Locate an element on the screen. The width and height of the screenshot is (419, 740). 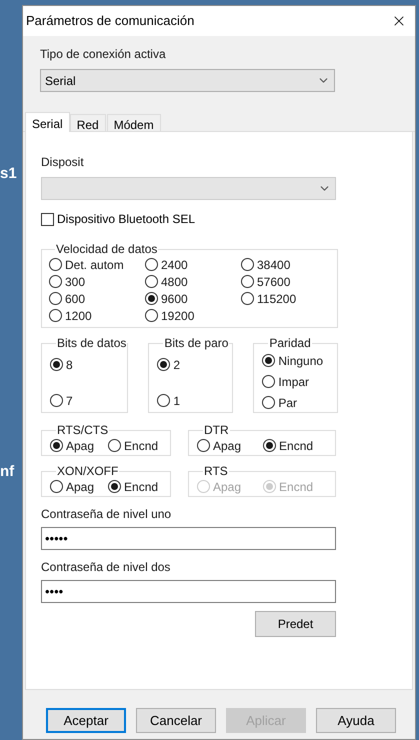
field-label: Disposit is located at coordinates (63, 162).